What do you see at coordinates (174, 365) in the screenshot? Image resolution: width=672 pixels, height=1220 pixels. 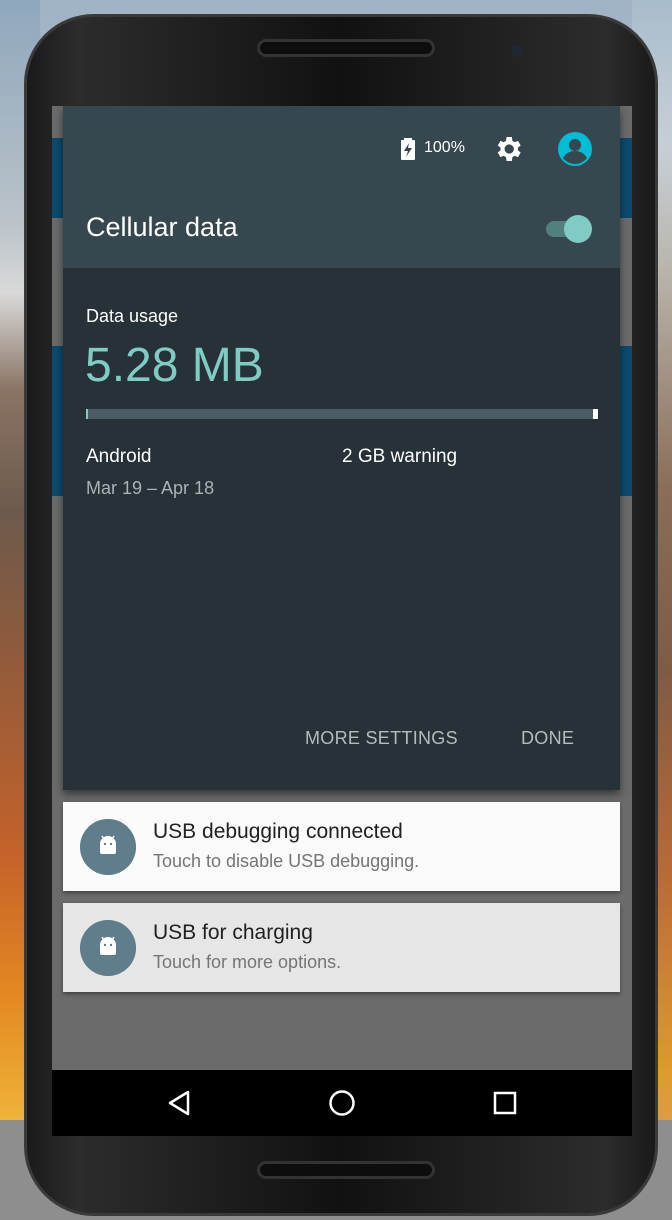 I see `data-usage-value: 5.28 MB` at bounding box center [174, 365].